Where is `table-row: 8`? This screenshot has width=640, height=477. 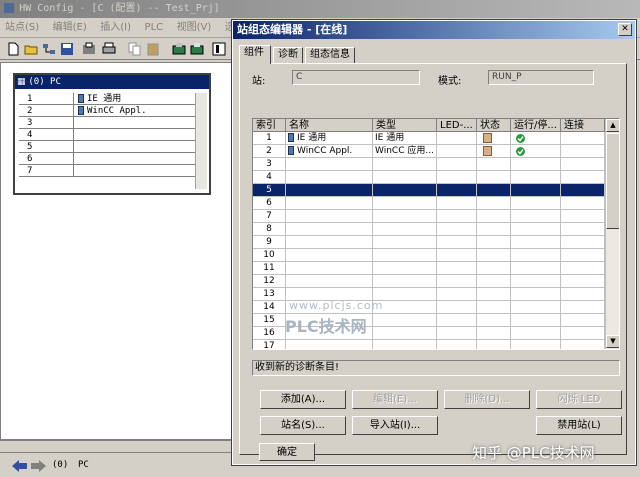
table-row: 8 is located at coordinates (429, 229).